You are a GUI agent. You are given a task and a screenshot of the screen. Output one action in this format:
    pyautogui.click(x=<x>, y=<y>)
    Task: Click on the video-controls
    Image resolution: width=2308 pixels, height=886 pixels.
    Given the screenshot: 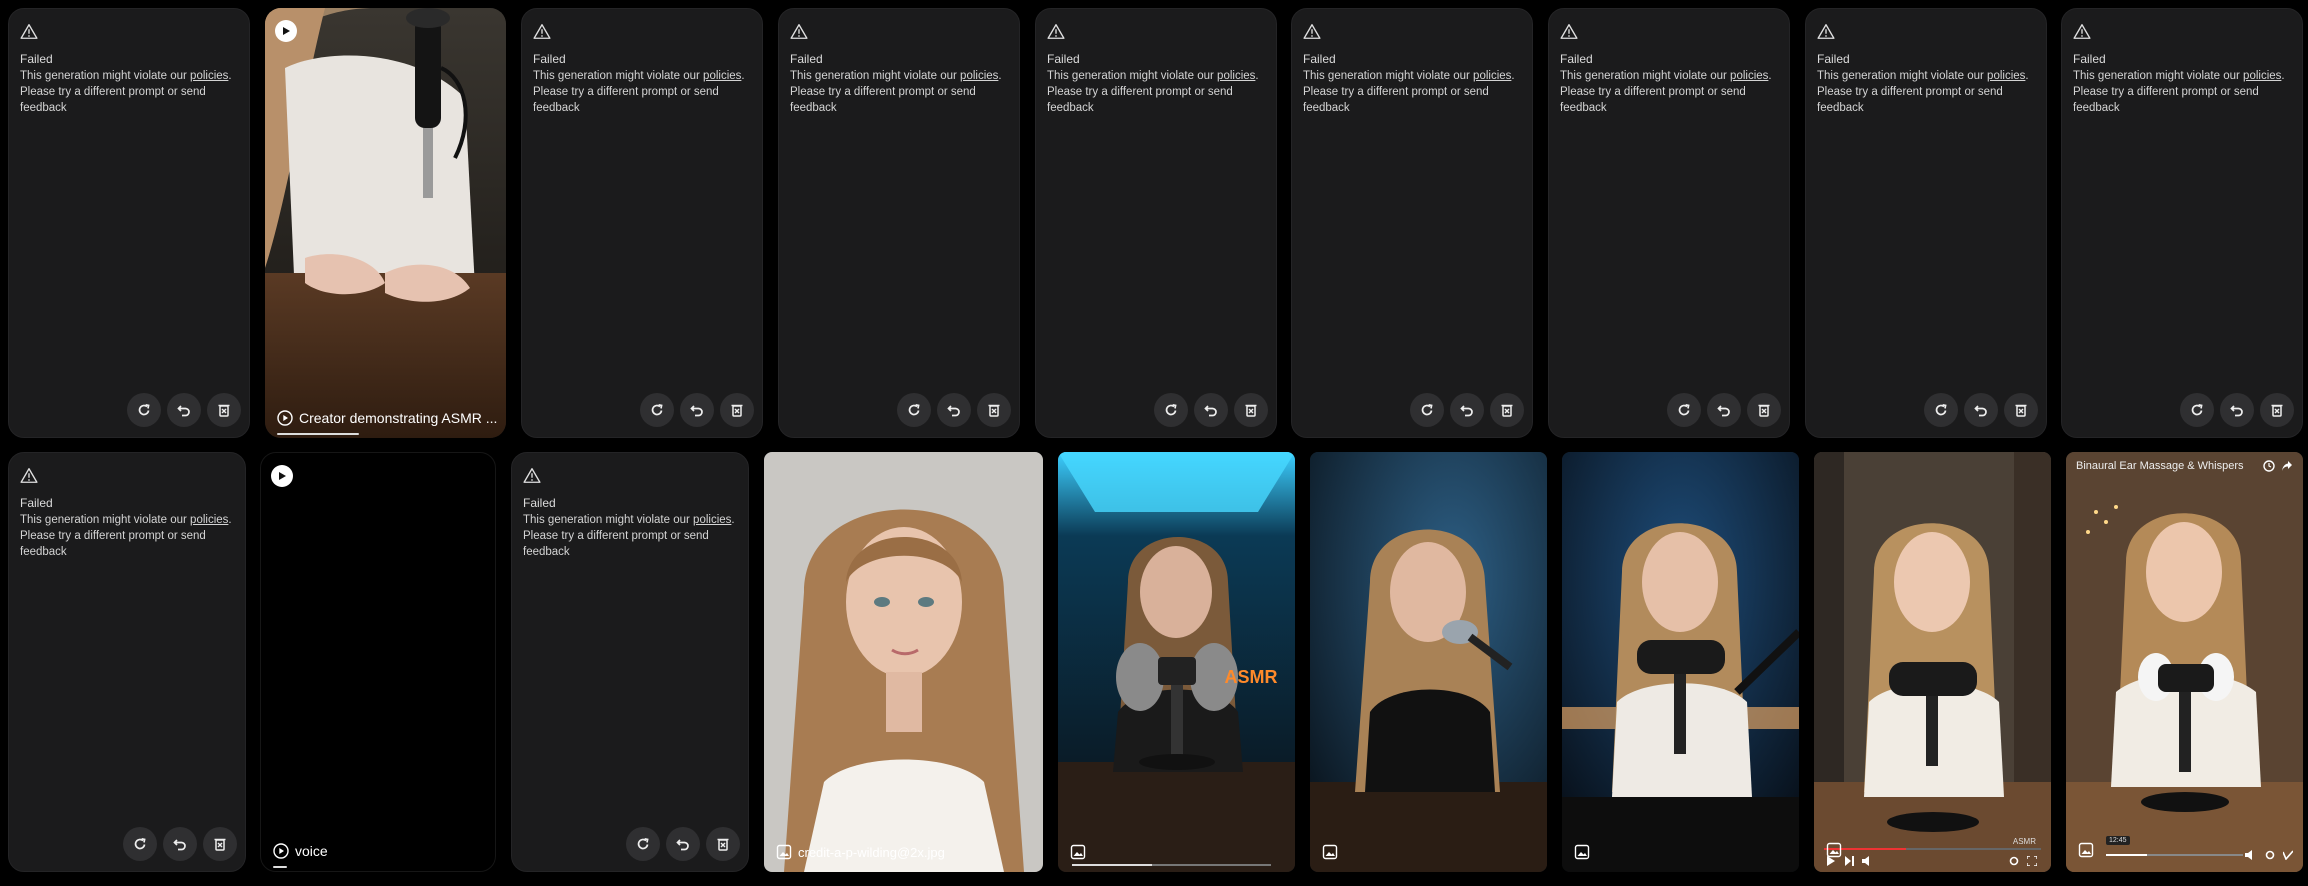 What is the action you would take?
    pyautogui.click(x=1932, y=859)
    